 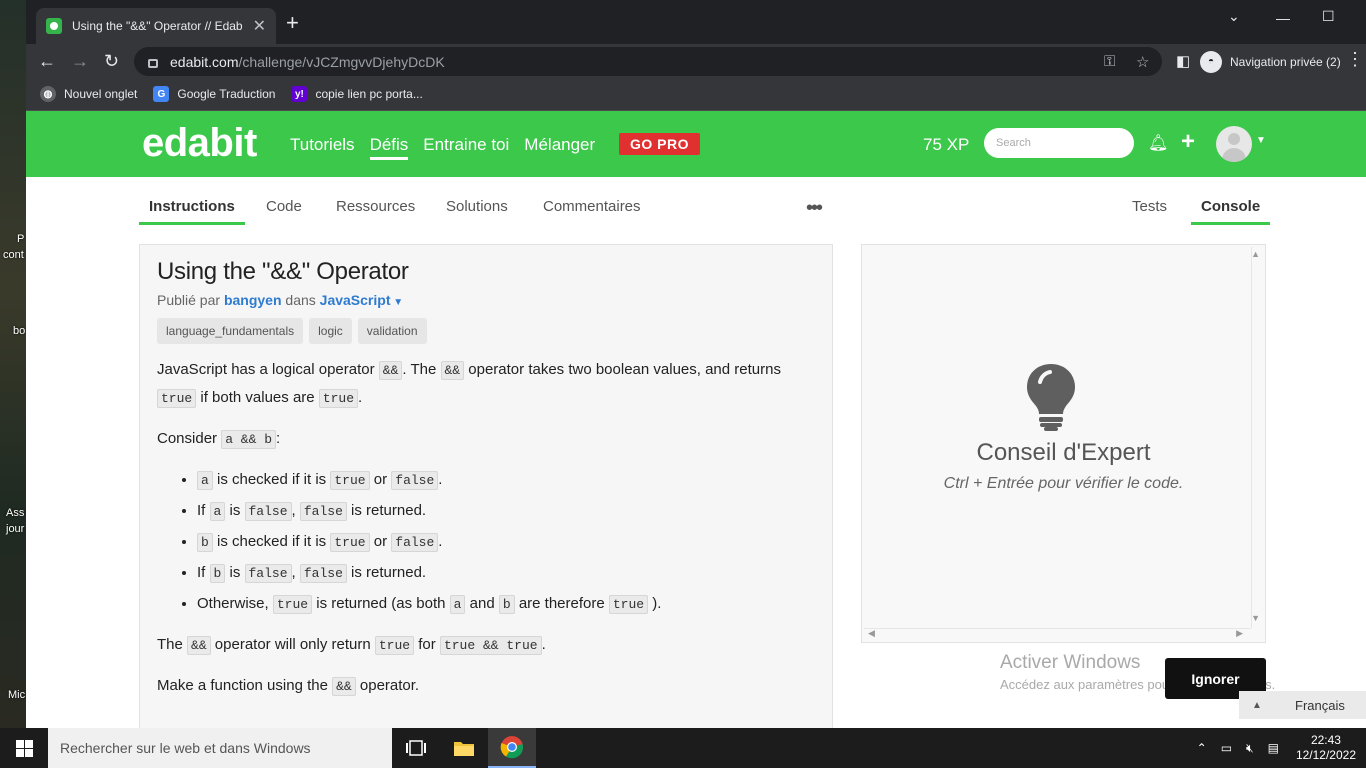 I want to click on globe-icon: ◍, so click(x=48, y=94).